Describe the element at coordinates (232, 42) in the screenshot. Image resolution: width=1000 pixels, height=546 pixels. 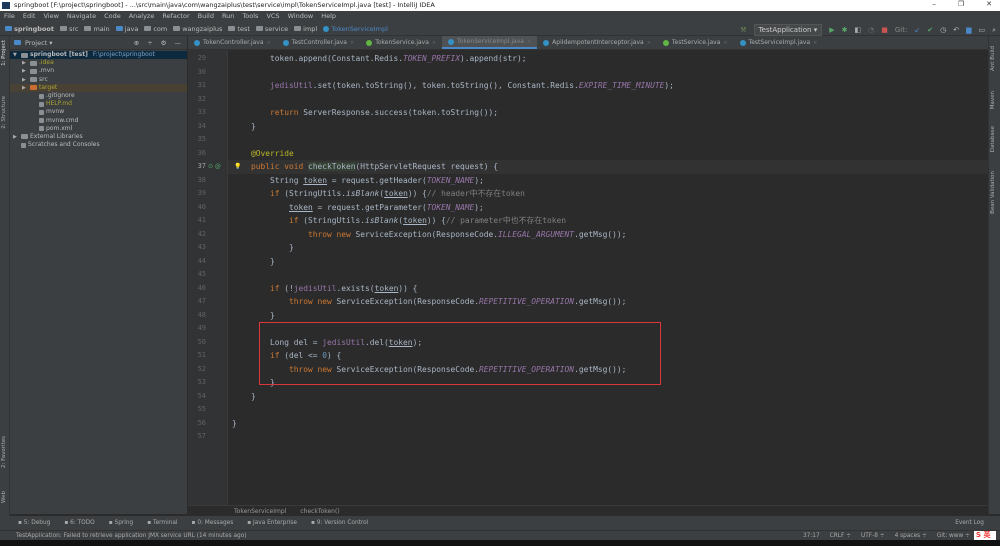
I see `tab-tokencontroller: TokenController.java ×` at that location.